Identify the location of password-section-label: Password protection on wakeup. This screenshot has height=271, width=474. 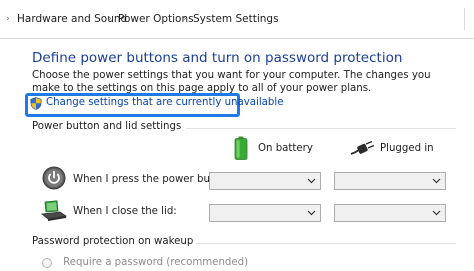
(113, 241).